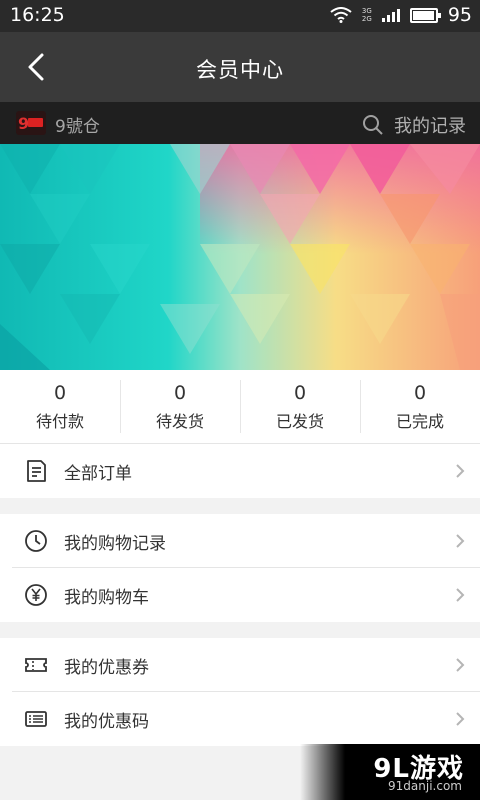  Describe the element at coordinates (425, 786) in the screenshot. I see `watermark-site: 91danji.com` at that location.